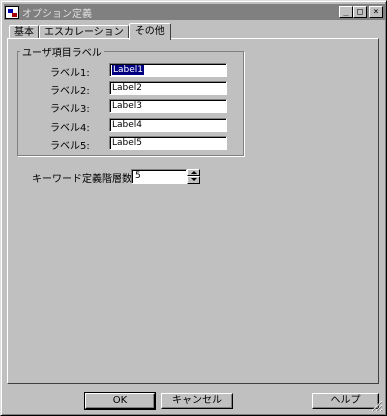 Image resolution: width=387 pixels, height=416 pixels. I want to click on label1-value: Label1, so click(128, 70).